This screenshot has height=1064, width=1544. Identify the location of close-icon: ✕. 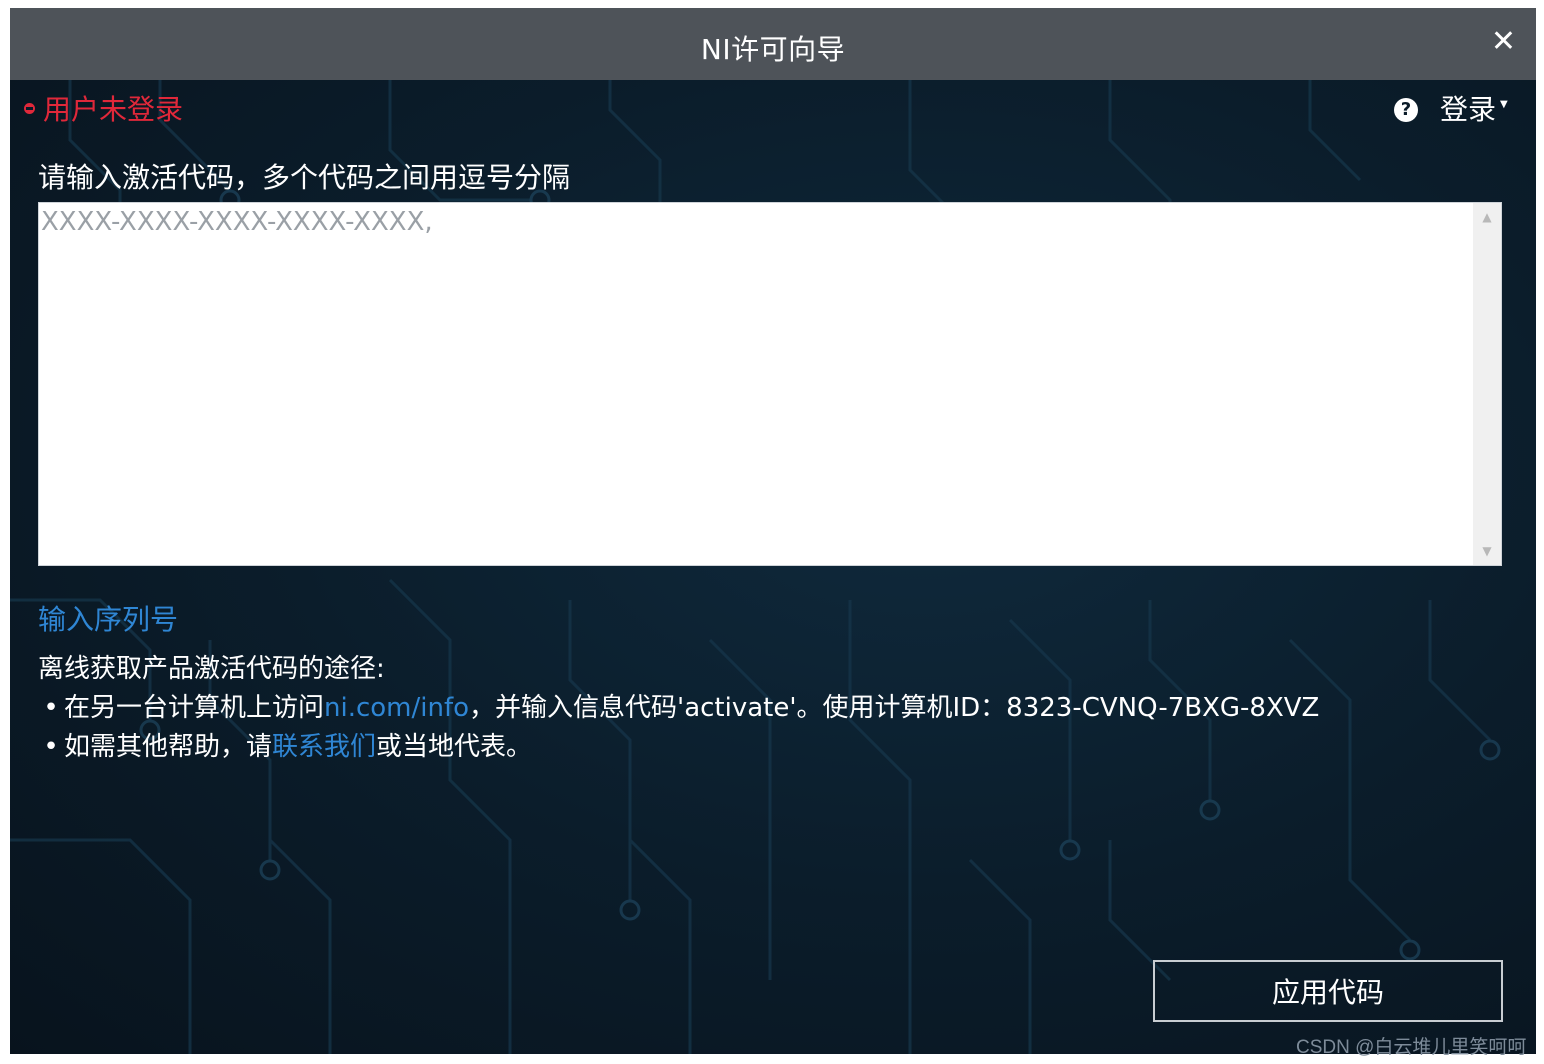
(1503, 41).